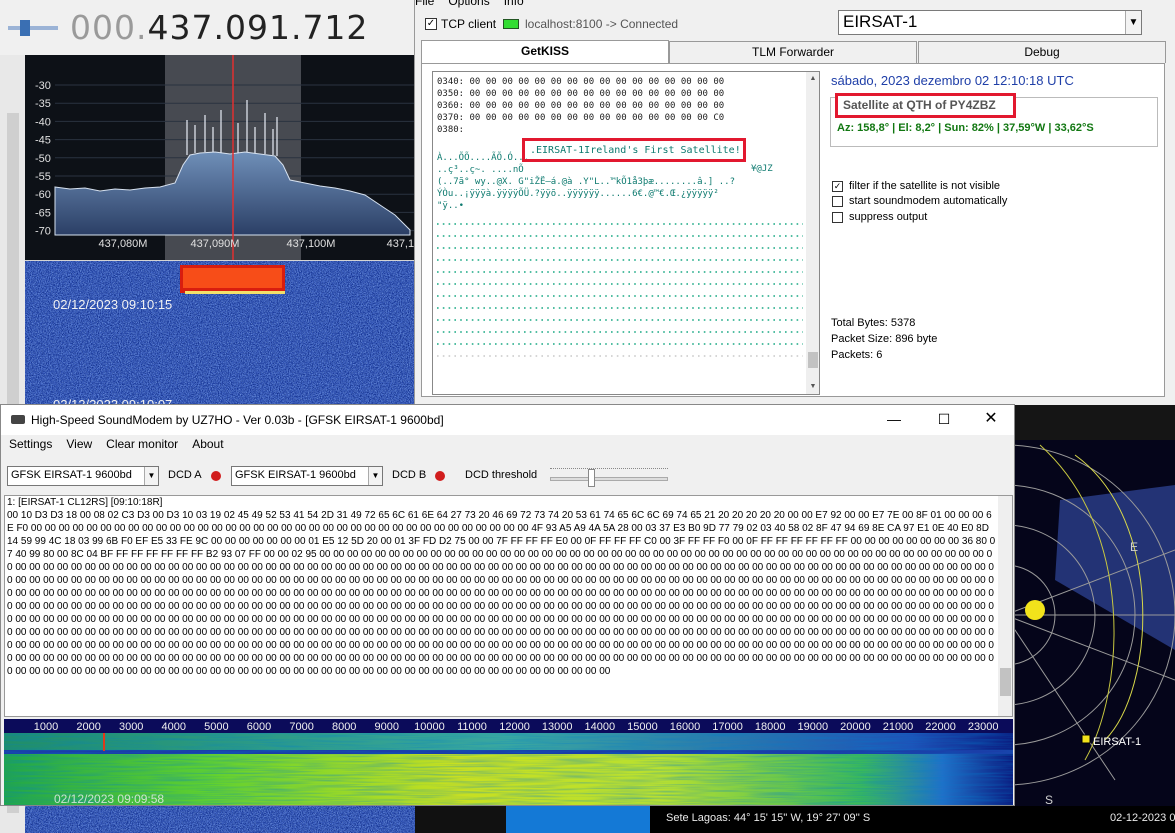 This screenshot has height=833, width=1175. What do you see at coordinates (600, 727) in the screenshot?
I see `freq-tick-label: 14000` at bounding box center [600, 727].